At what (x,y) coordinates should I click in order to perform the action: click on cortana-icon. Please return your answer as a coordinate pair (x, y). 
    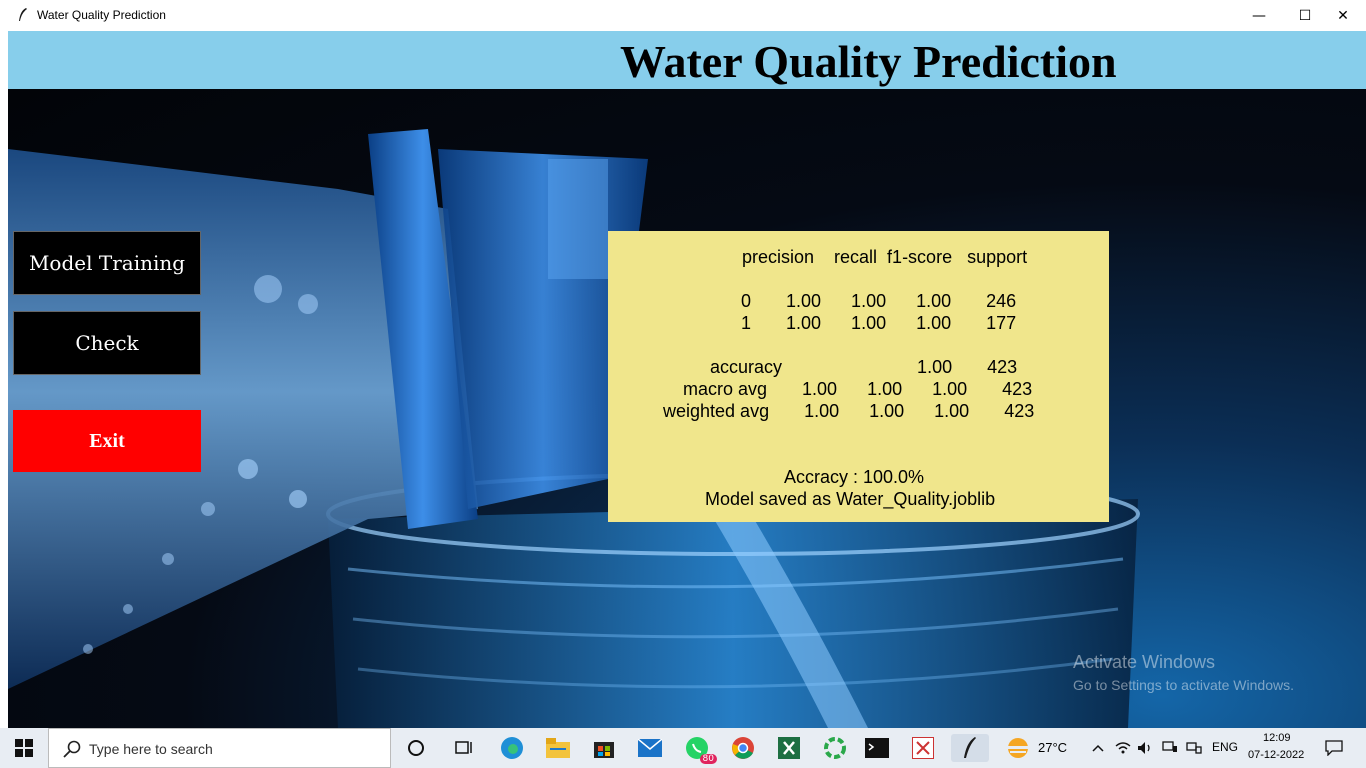
    Looking at the image, I should click on (416, 748).